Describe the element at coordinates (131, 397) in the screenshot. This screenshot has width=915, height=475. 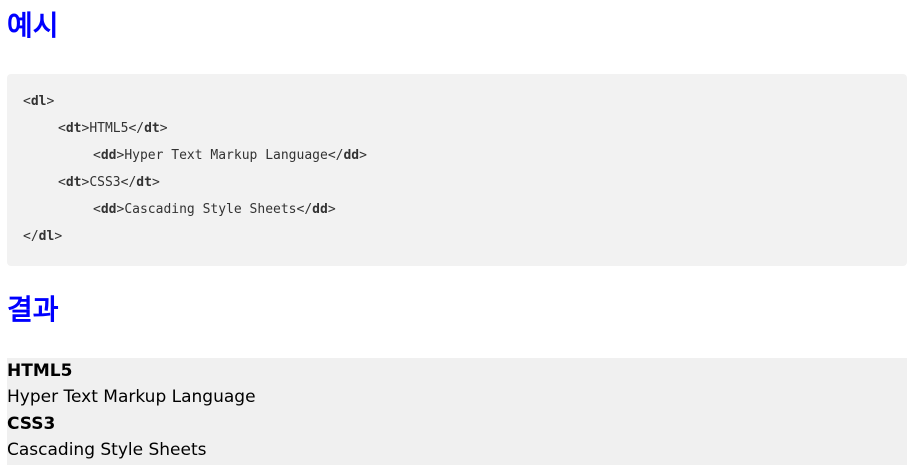
I see `result-description: Hyper Text Markup Language` at that location.